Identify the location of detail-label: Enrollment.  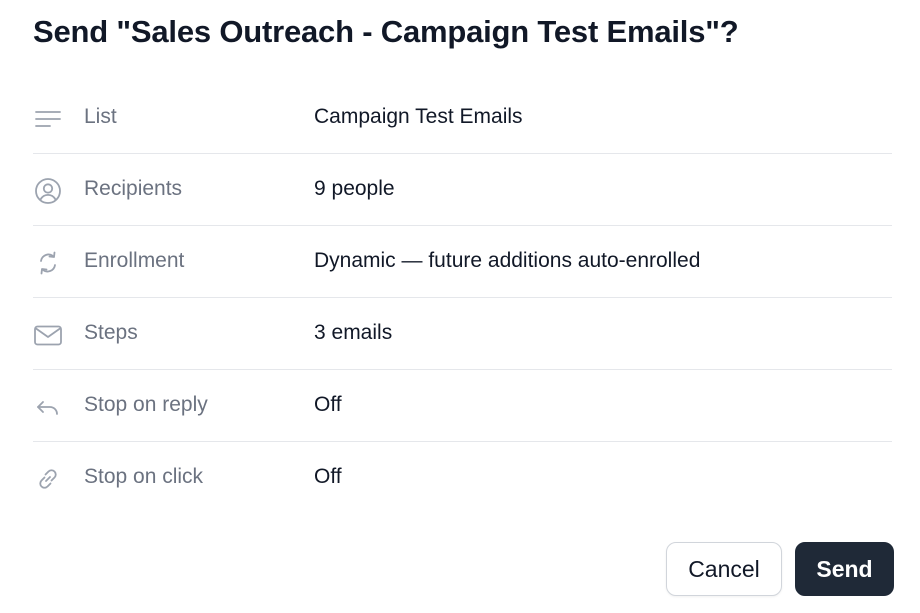
(134, 260).